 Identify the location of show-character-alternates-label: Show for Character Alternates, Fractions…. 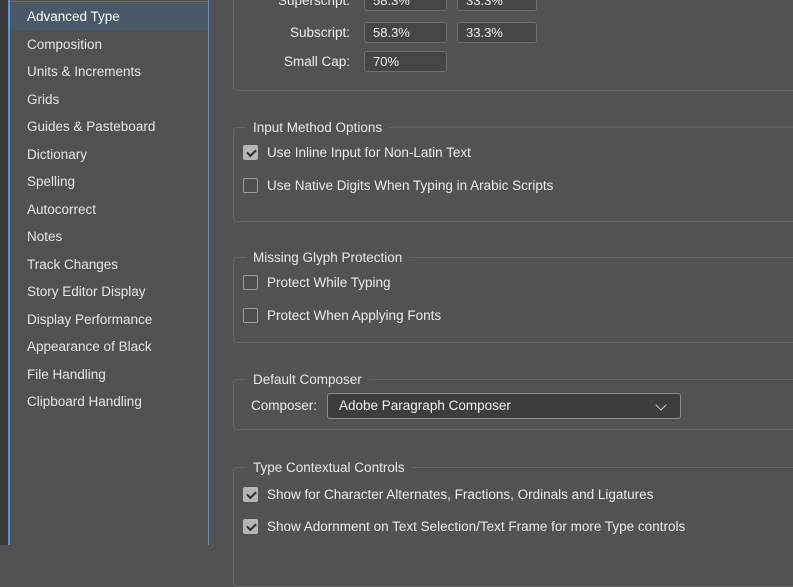
(460, 495).